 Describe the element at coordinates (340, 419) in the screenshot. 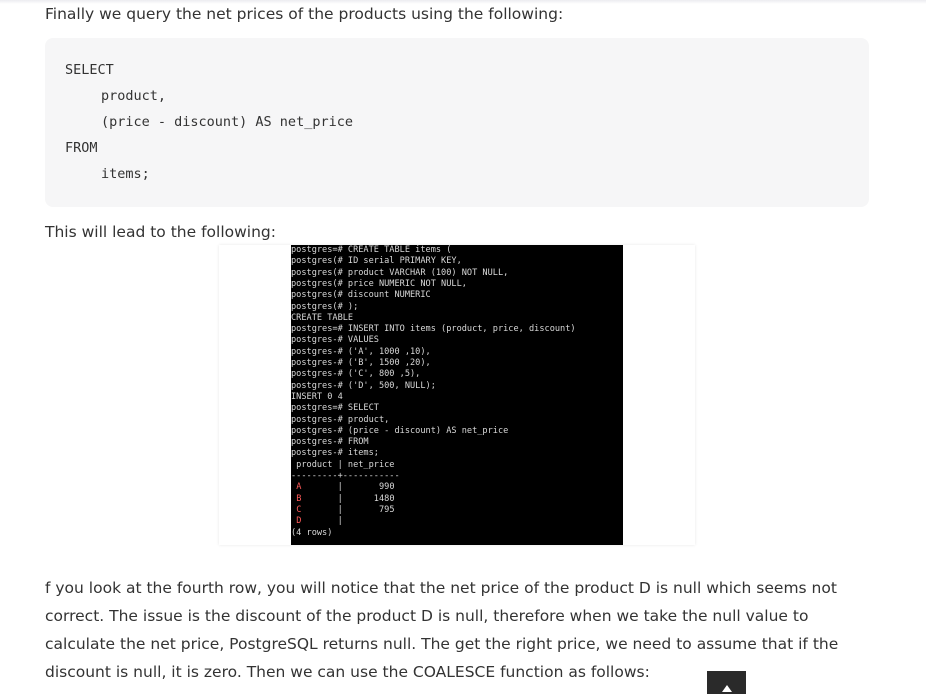

I see `terminal-line: postgres-# product,` at that location.